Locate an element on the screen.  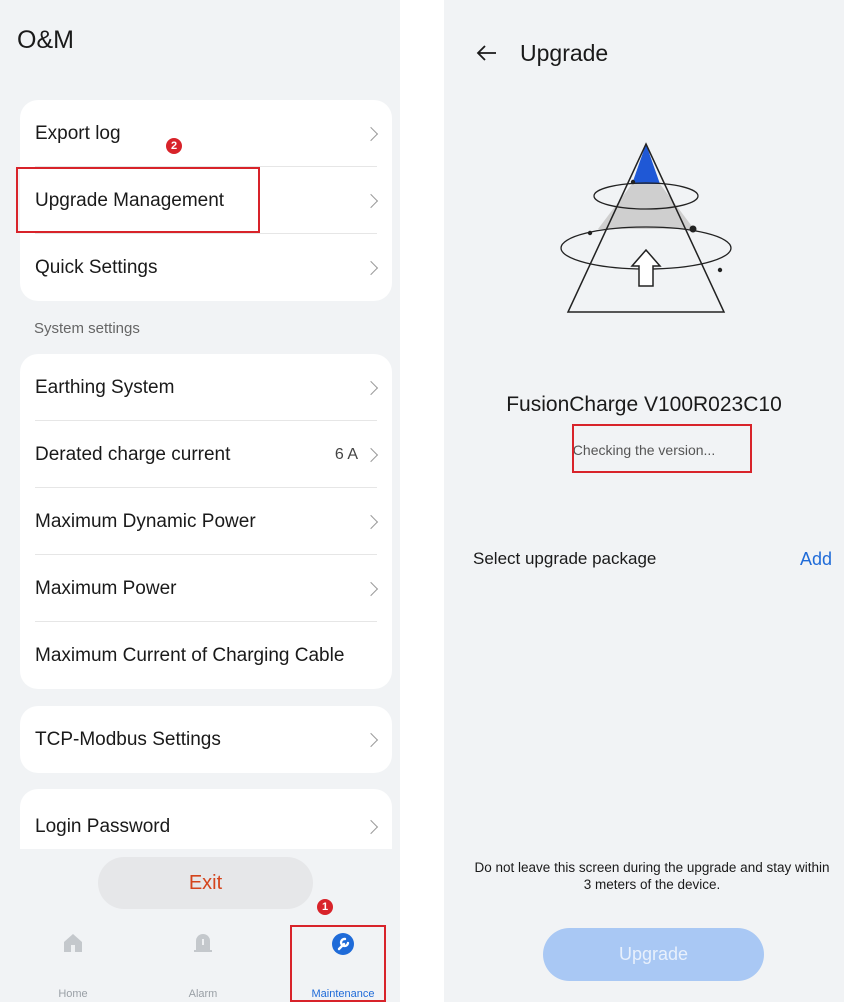
menu-item-login-password: Login Password is located at coordinates (206, 819).